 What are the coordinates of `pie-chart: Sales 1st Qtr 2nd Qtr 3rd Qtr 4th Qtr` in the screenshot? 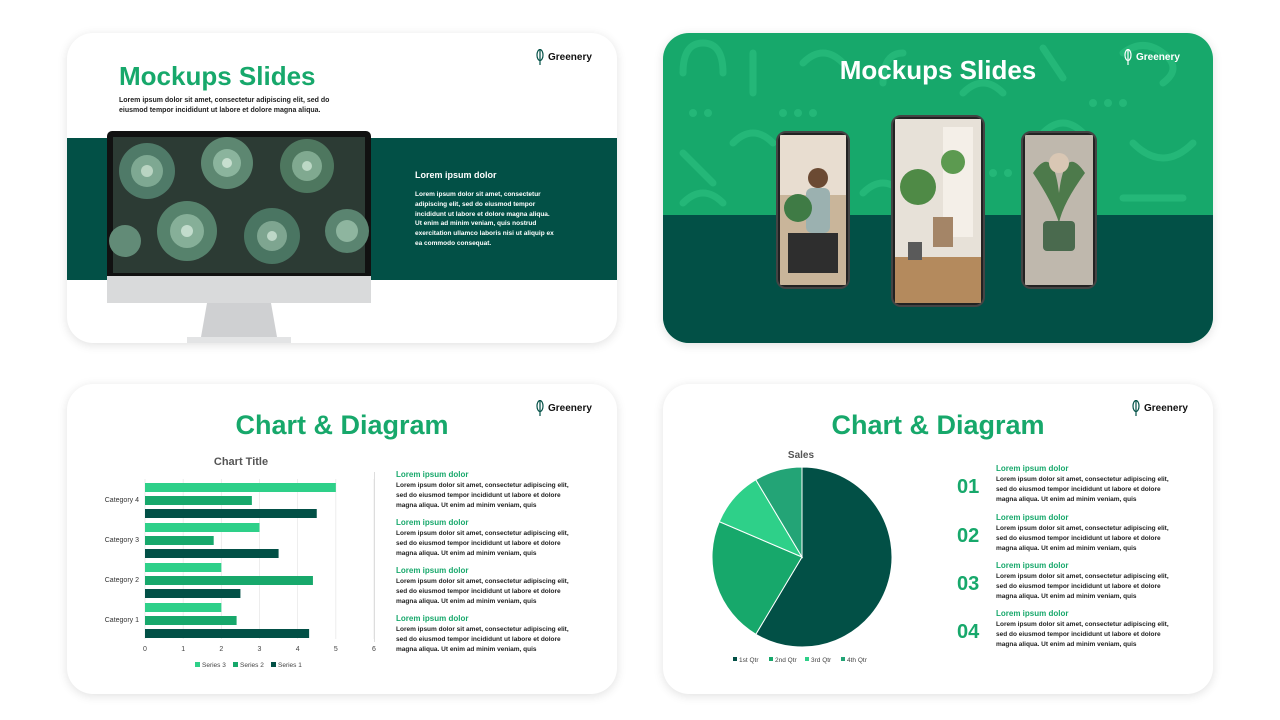 It's located at (802, 557).